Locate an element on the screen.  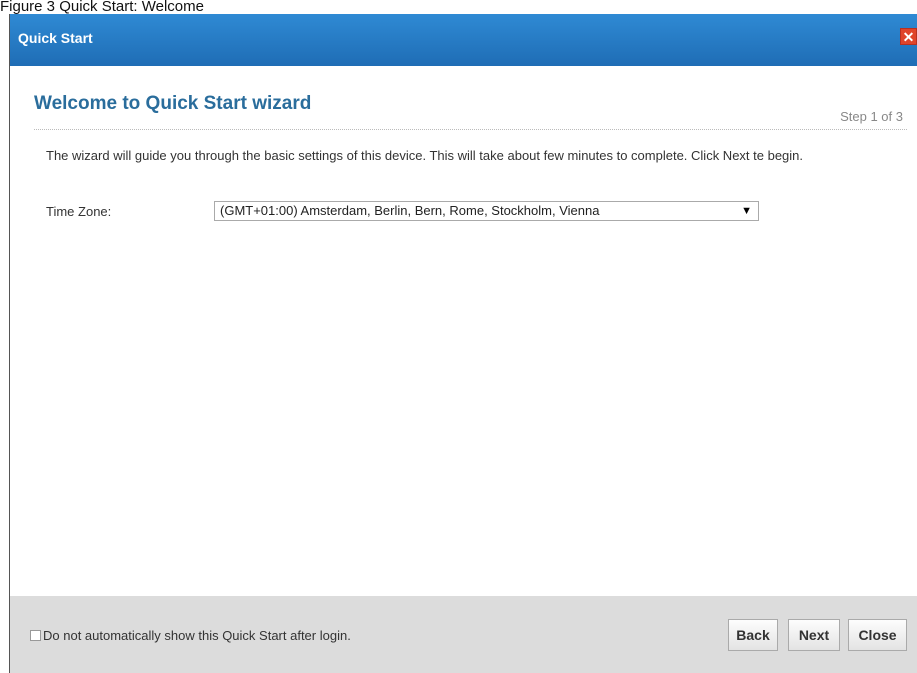
next-button: Next is located at coordinates (814, 635).